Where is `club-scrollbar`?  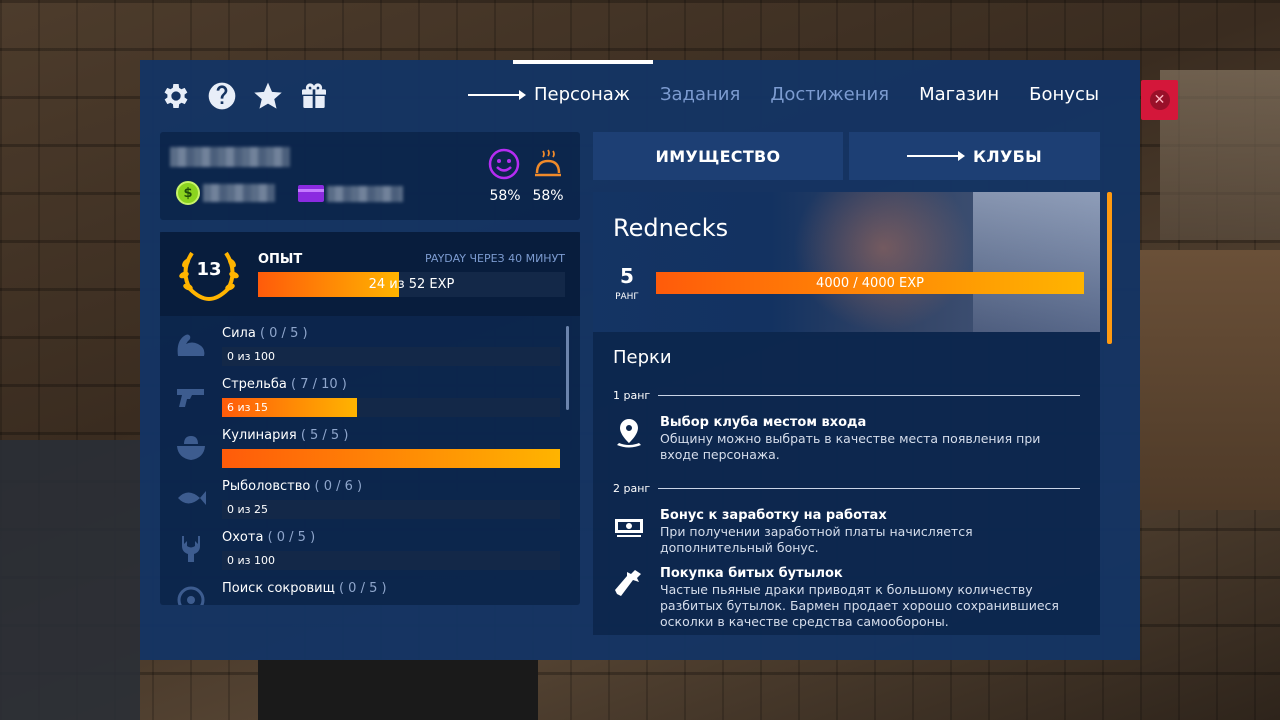
club-scrollbar is located at coordinates (1109, 268).